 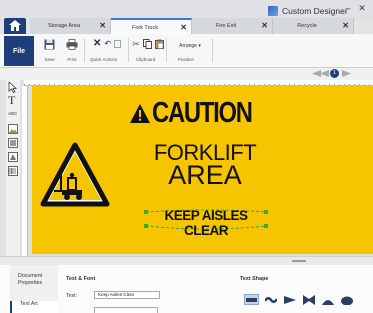 What do you see at coordinates (13, 171) in the screenshot?
I see `barcode-tool-icon` at bounding box center [13, 171].